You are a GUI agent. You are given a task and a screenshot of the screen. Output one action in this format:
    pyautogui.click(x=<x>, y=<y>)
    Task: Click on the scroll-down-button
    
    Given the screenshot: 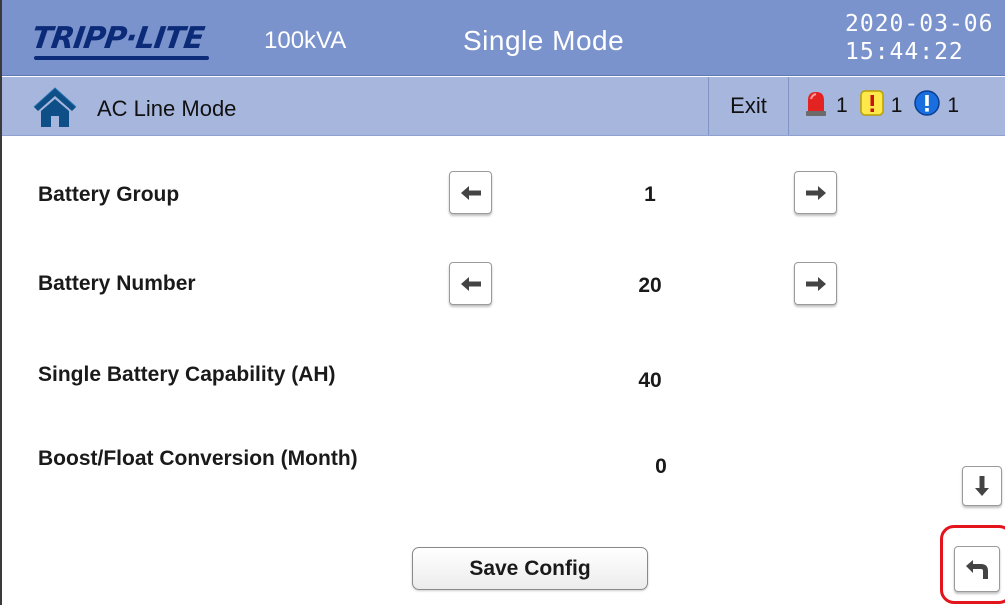 What is the action you would take?
    pyautogui.click(x=982, y=486)
    